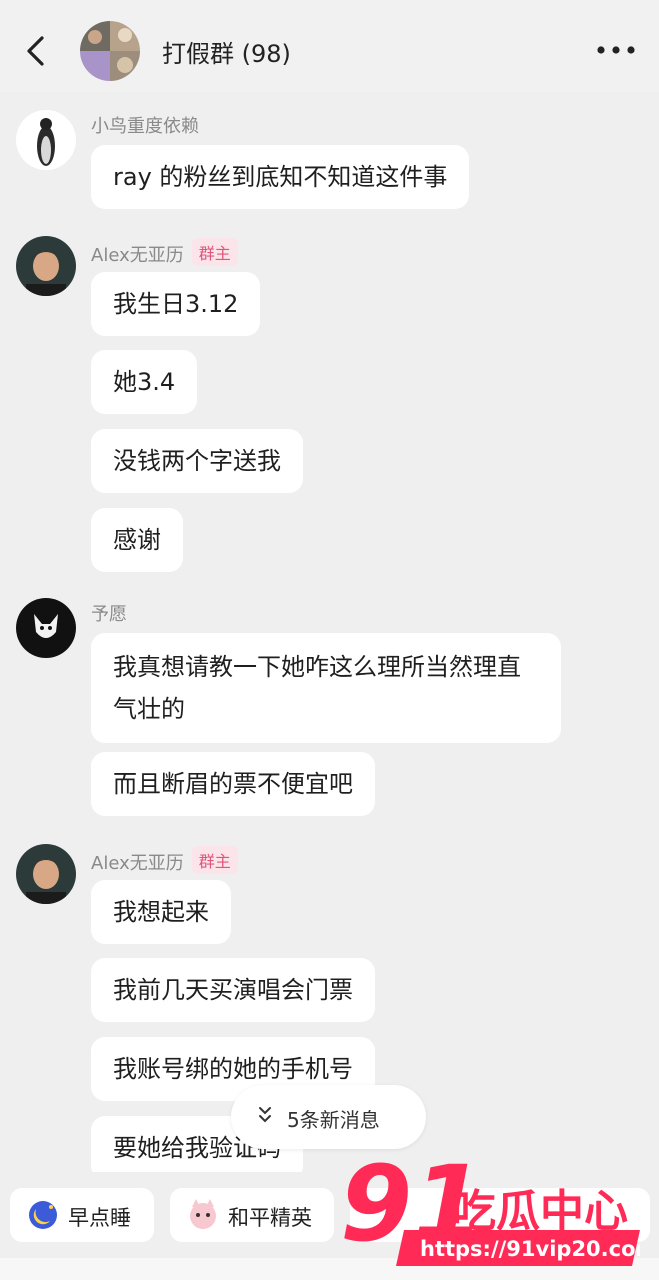  What do you see at coordinates (226, 54) in the screenshot?
I see `chat-title: 打假群 (98)` at bounding box center [226, 54].